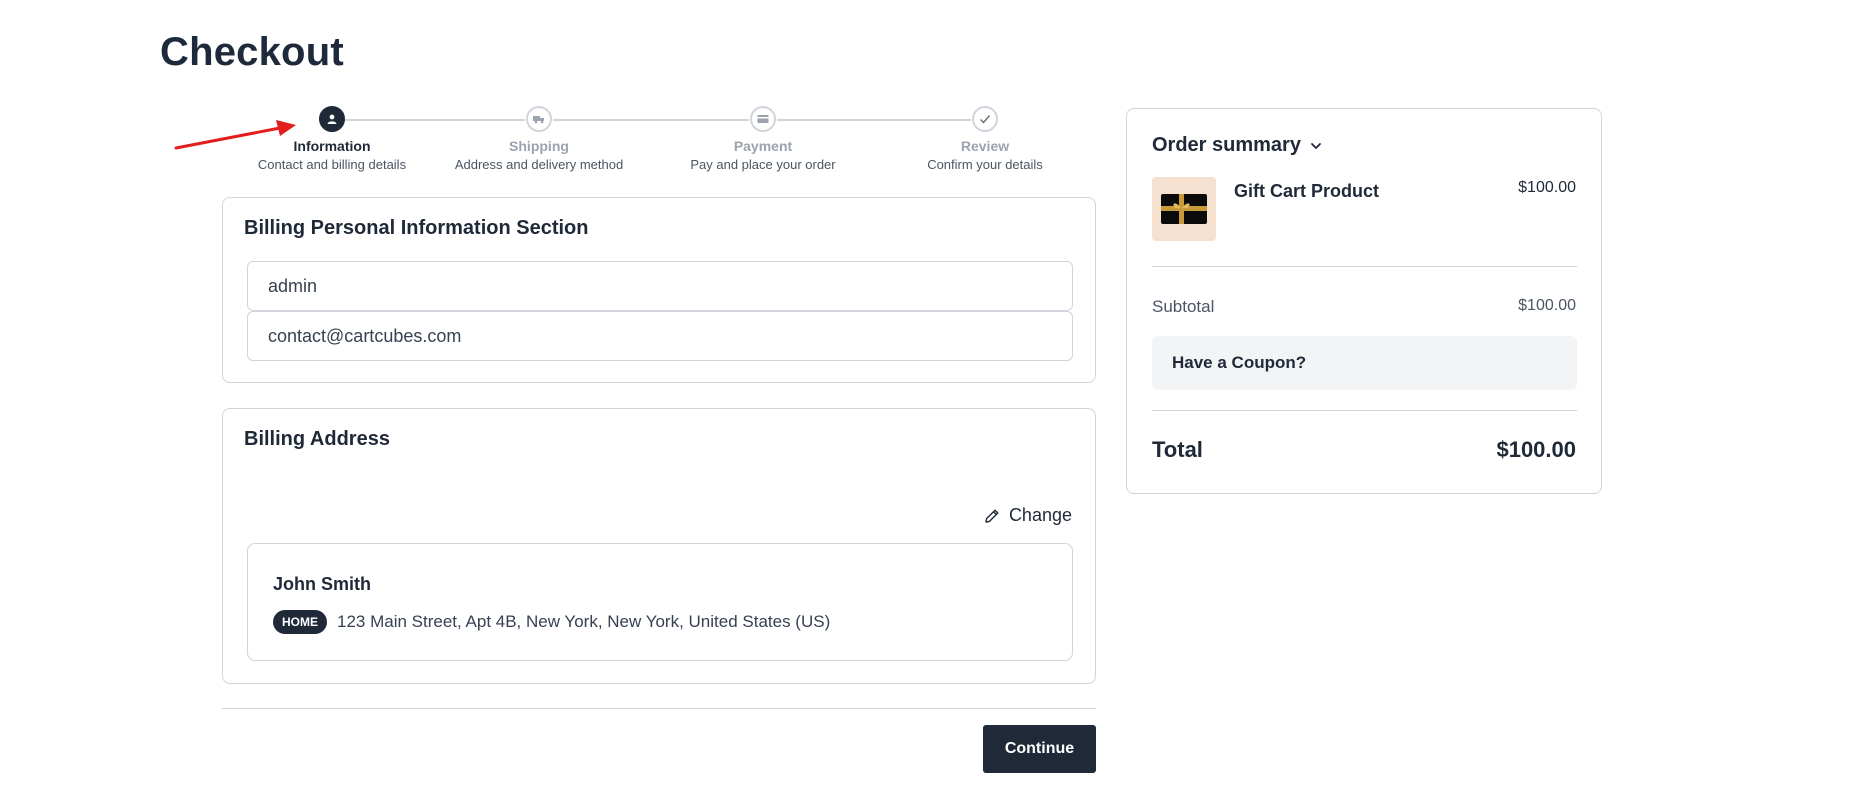 This screenshot has height=788, width=1860. I want to click on continue-button: Continue, so click(1039, 749).